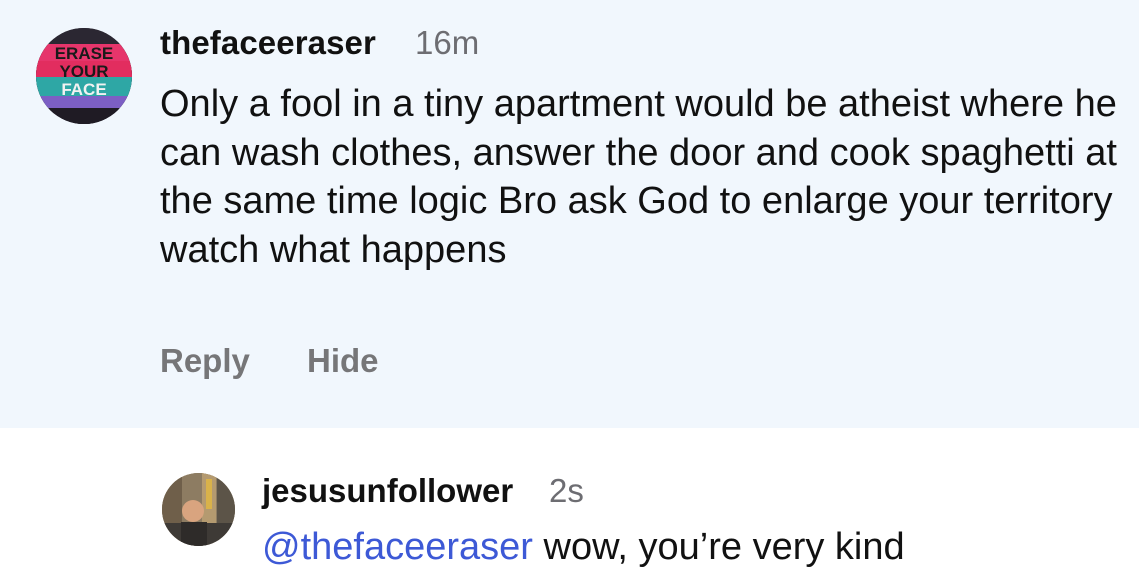 The height and width of the screenshot is (585, 1139). Describe the element at coordinates (718, 547) in the screenshot. I see `reply-body: wow, you’re very kind` at that location.